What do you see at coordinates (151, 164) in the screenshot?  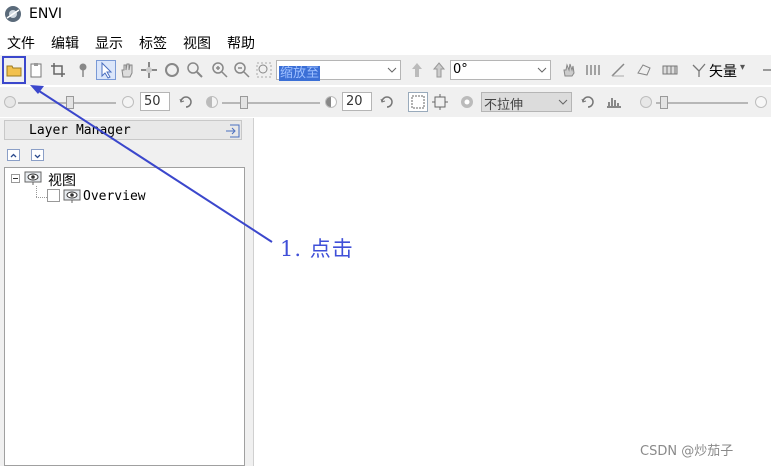 I see `annotation-arrow` at bounding box center [151, 164].